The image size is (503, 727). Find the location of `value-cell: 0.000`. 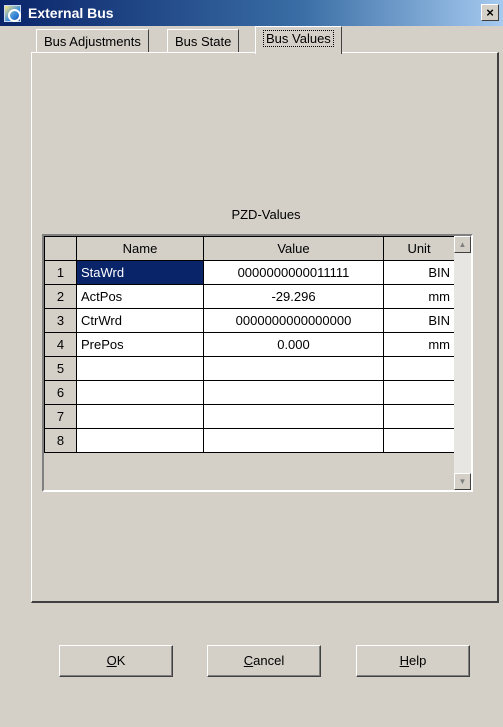

value-cell: 0.000 is located at coordinates (293, 344).